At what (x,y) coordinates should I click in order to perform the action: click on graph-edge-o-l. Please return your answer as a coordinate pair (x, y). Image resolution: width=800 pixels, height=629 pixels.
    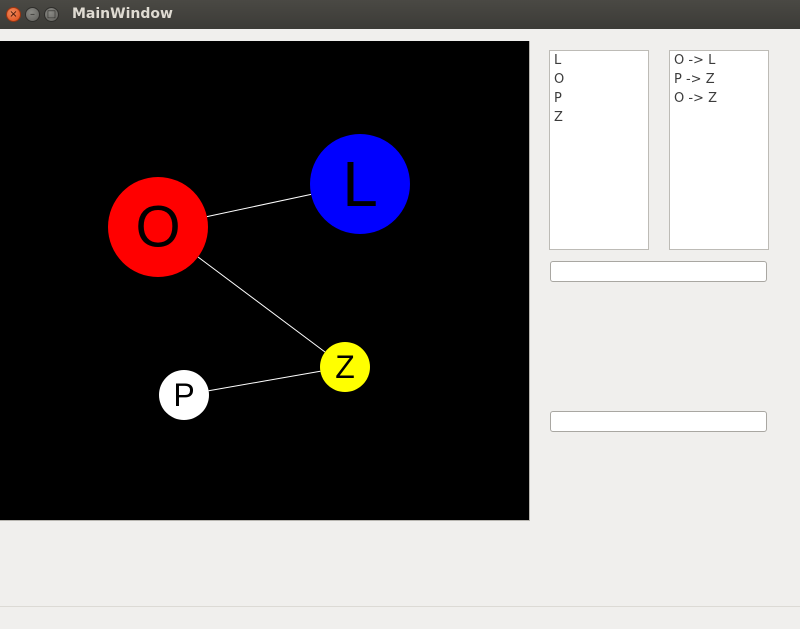
    Looking at the image, I should click on (259, 205).